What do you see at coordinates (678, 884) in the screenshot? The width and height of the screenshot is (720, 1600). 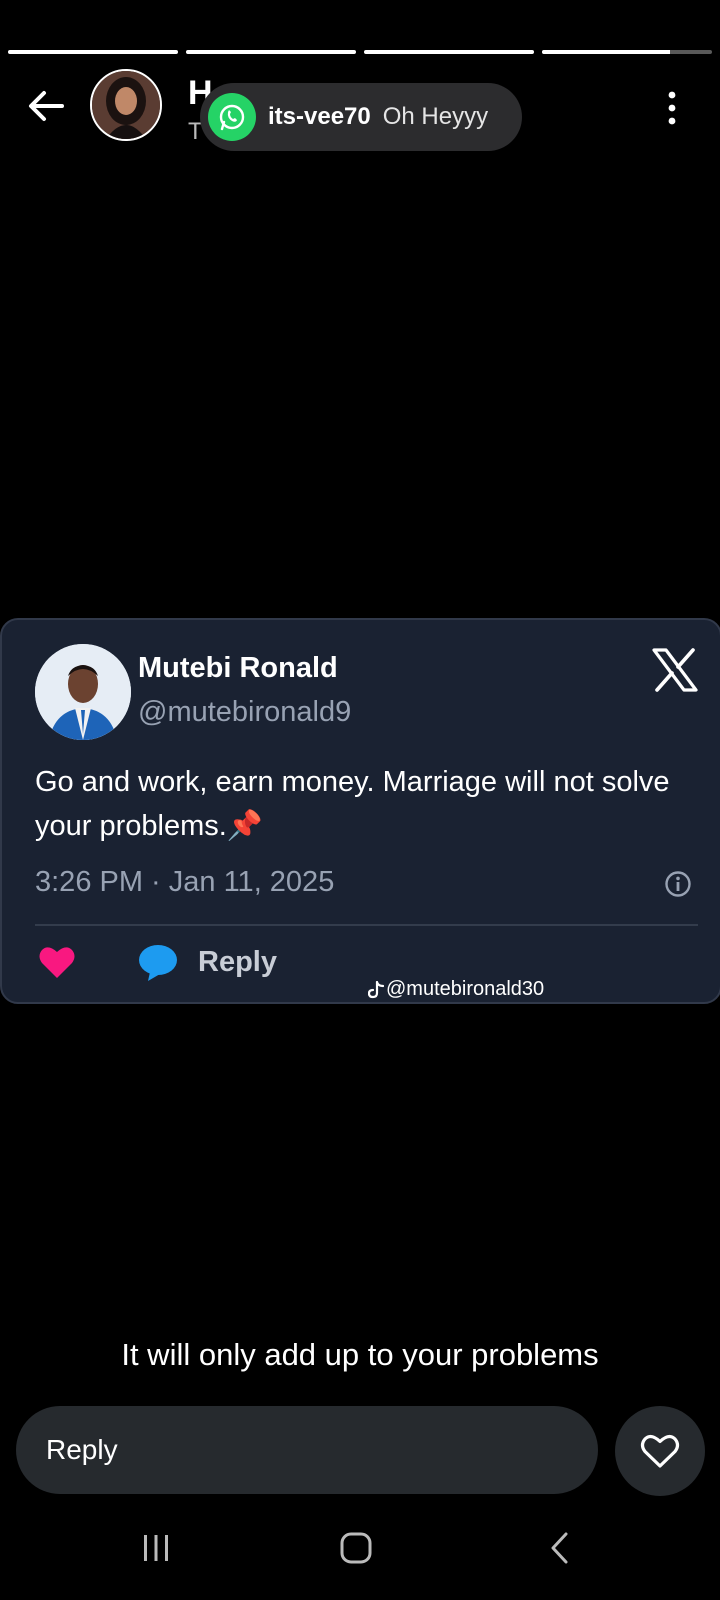 I see `info-icon` at bounding box center [678, 884].